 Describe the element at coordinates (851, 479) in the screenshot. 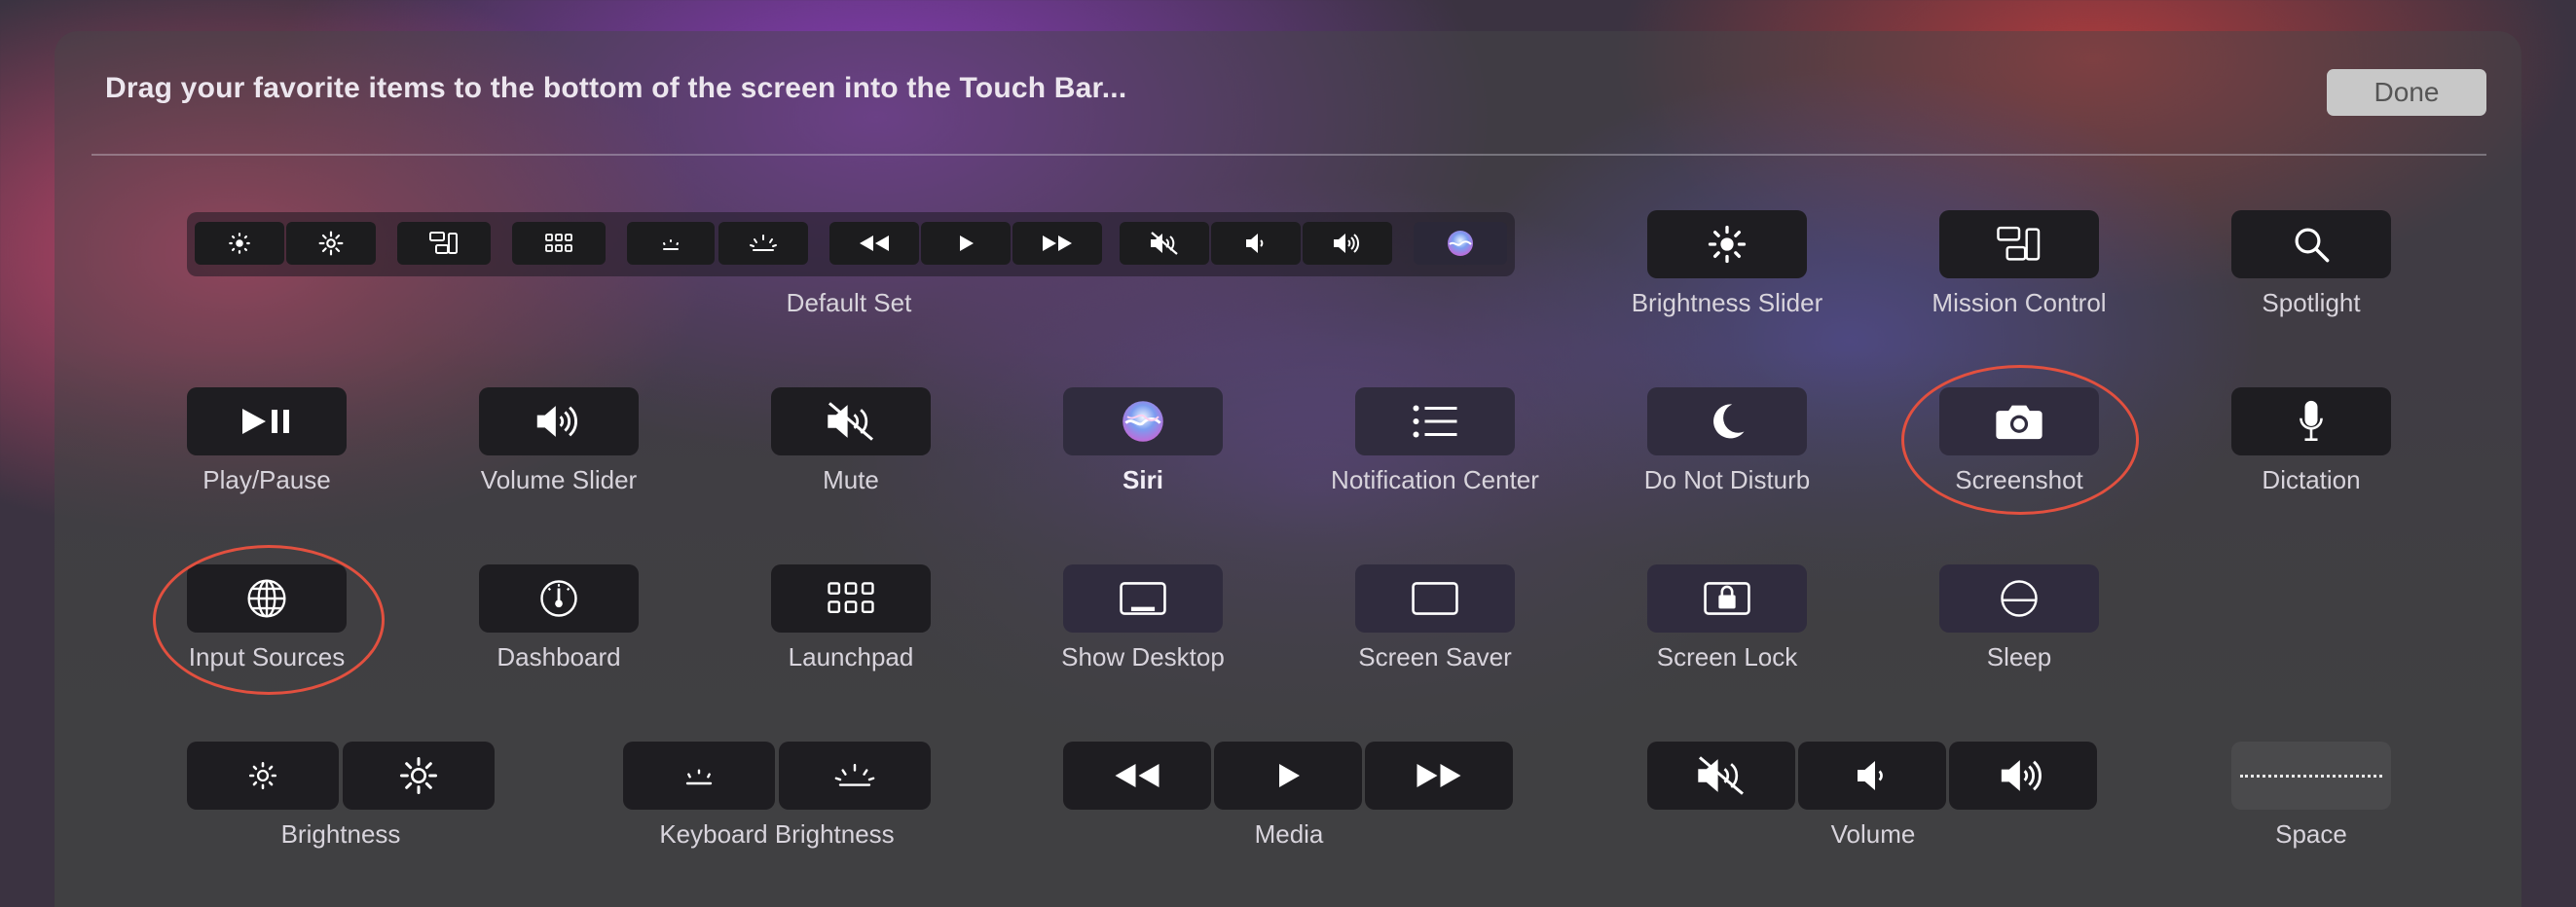

I see `mute-label: Mute` at that location.